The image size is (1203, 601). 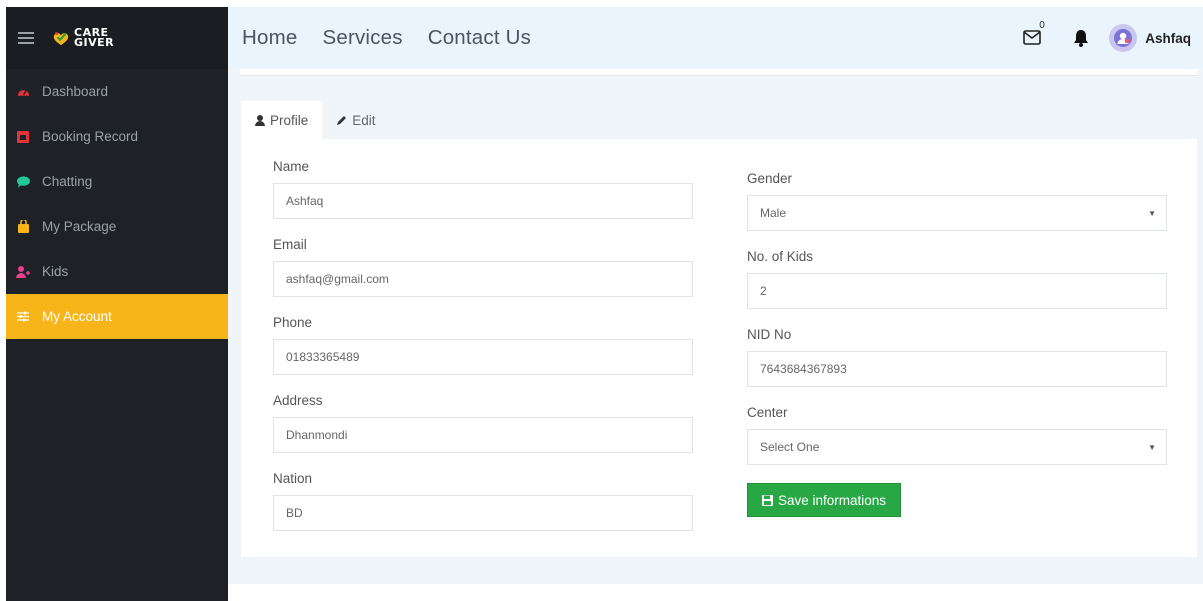 I want to click on sidebar-item-label: Kids, so click(x=55, y=271).